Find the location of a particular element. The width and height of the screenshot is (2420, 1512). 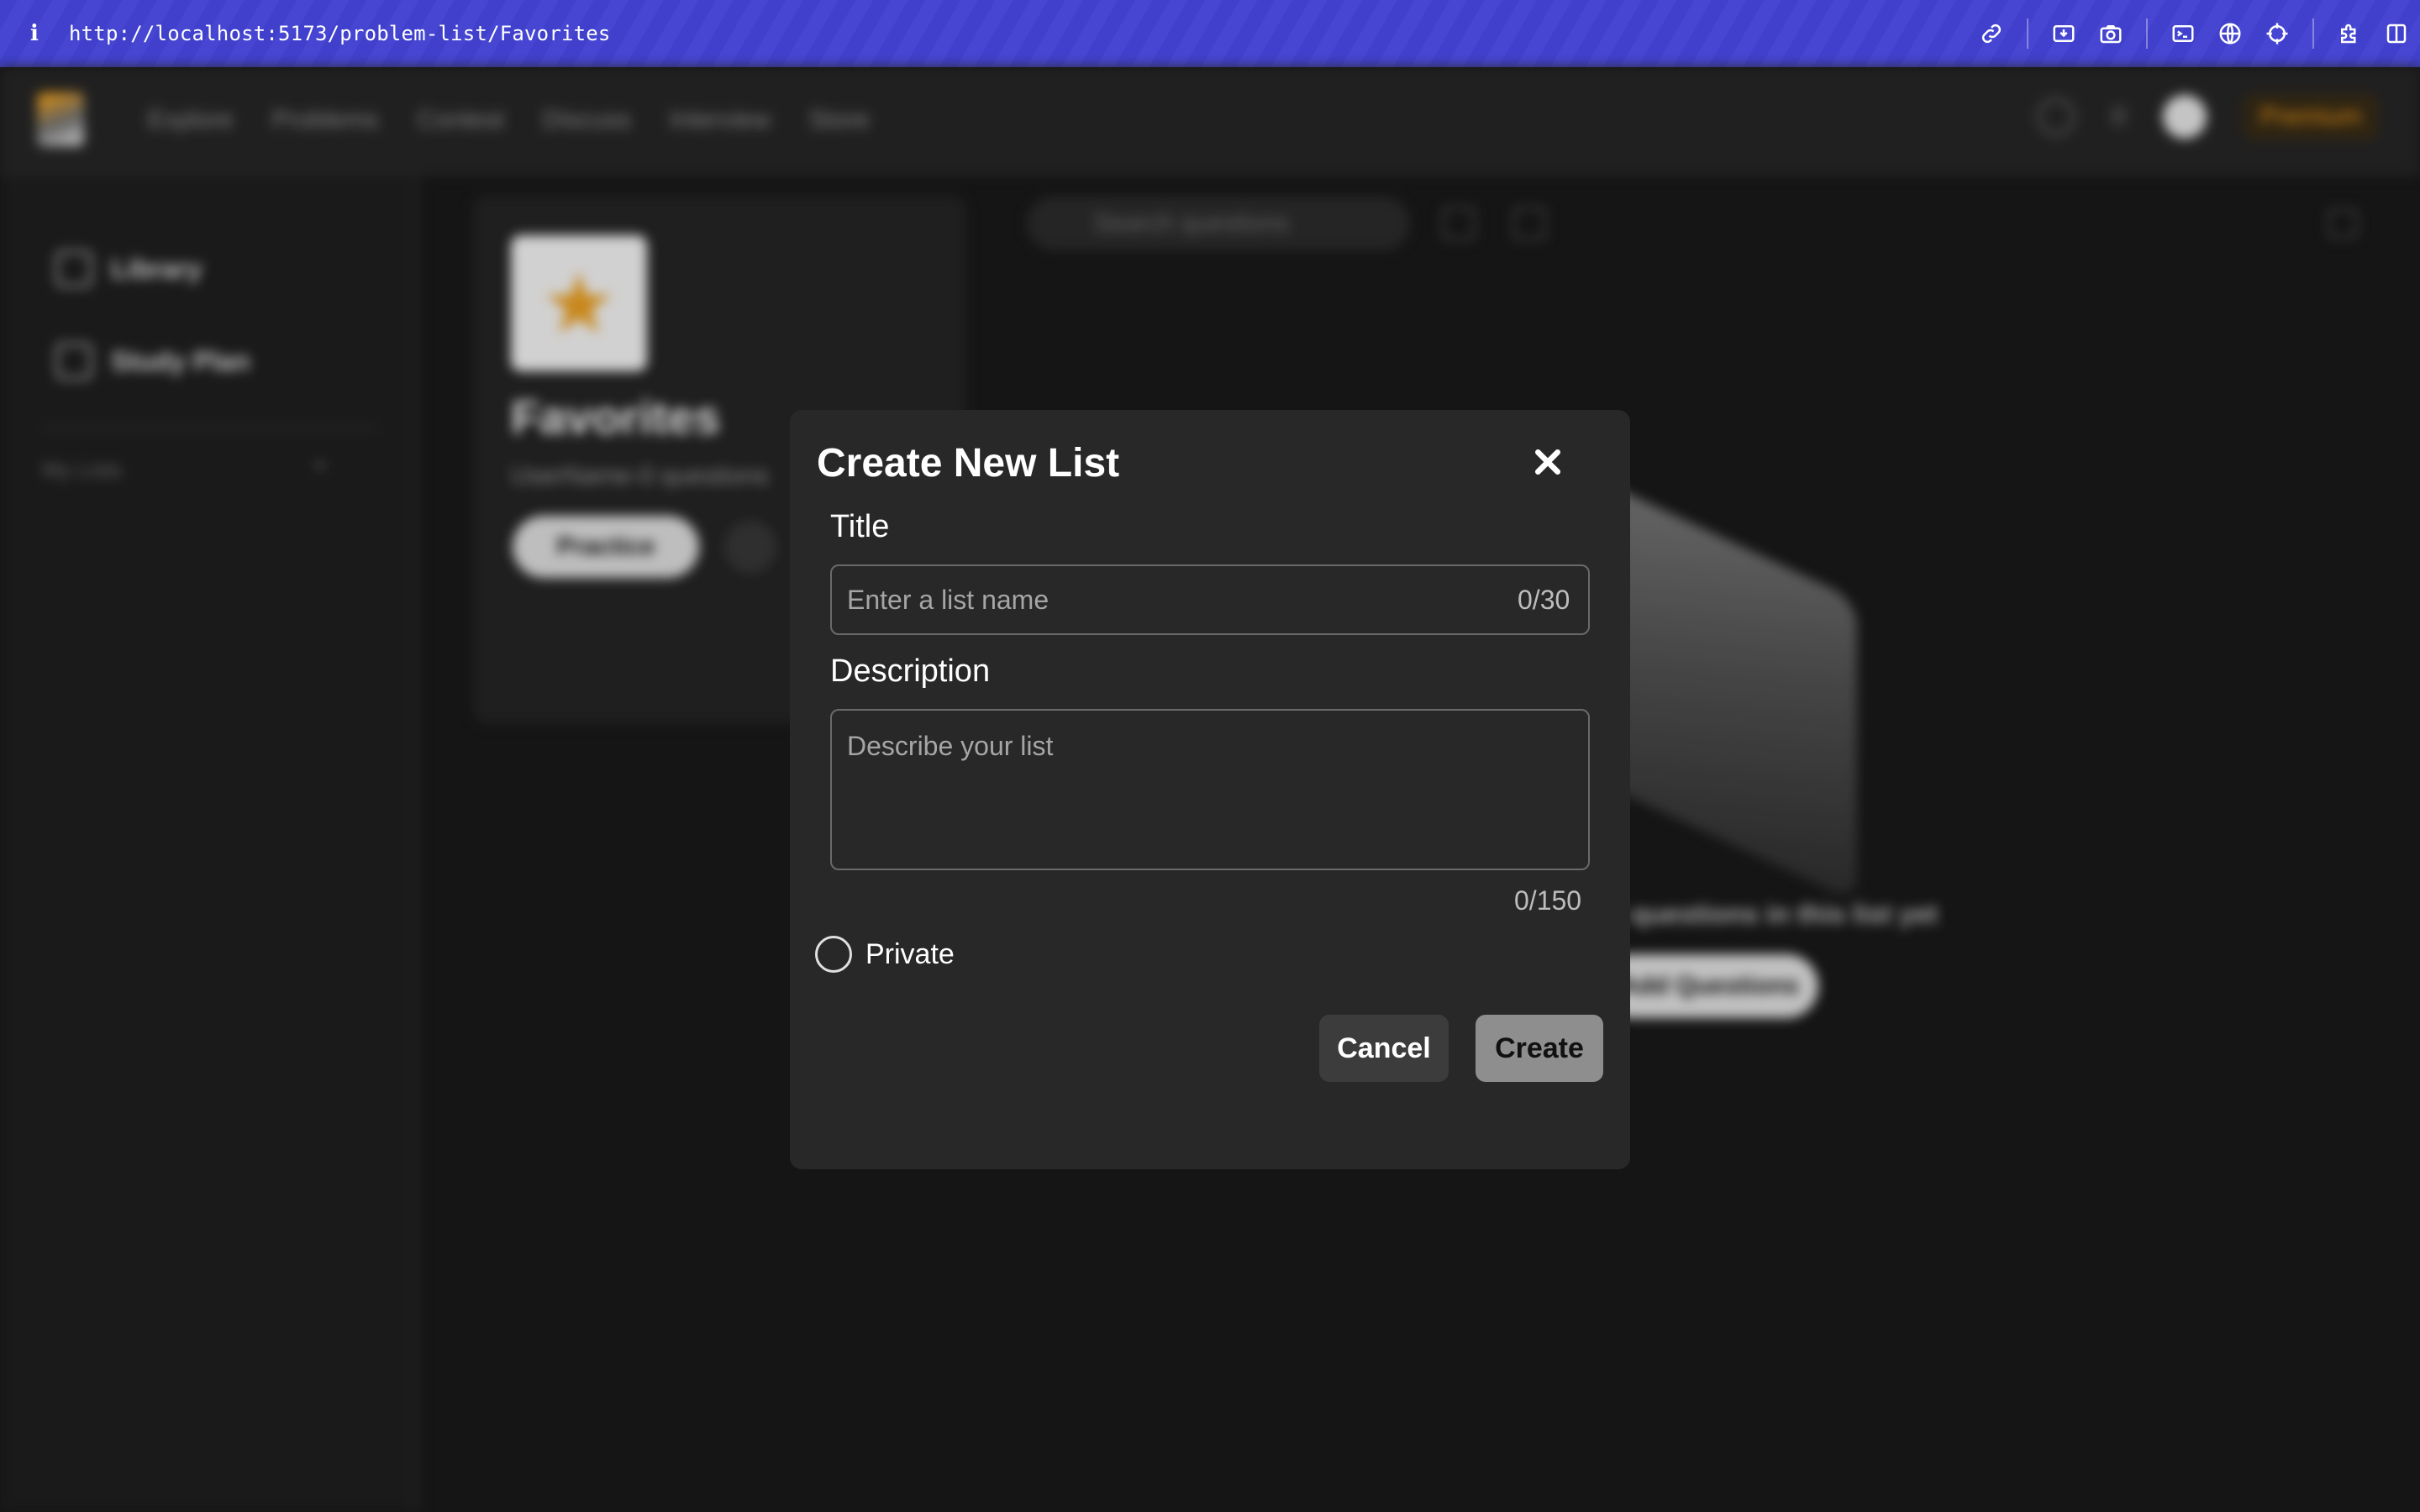

crosshair-icon is located at coordinates (2277, 33).